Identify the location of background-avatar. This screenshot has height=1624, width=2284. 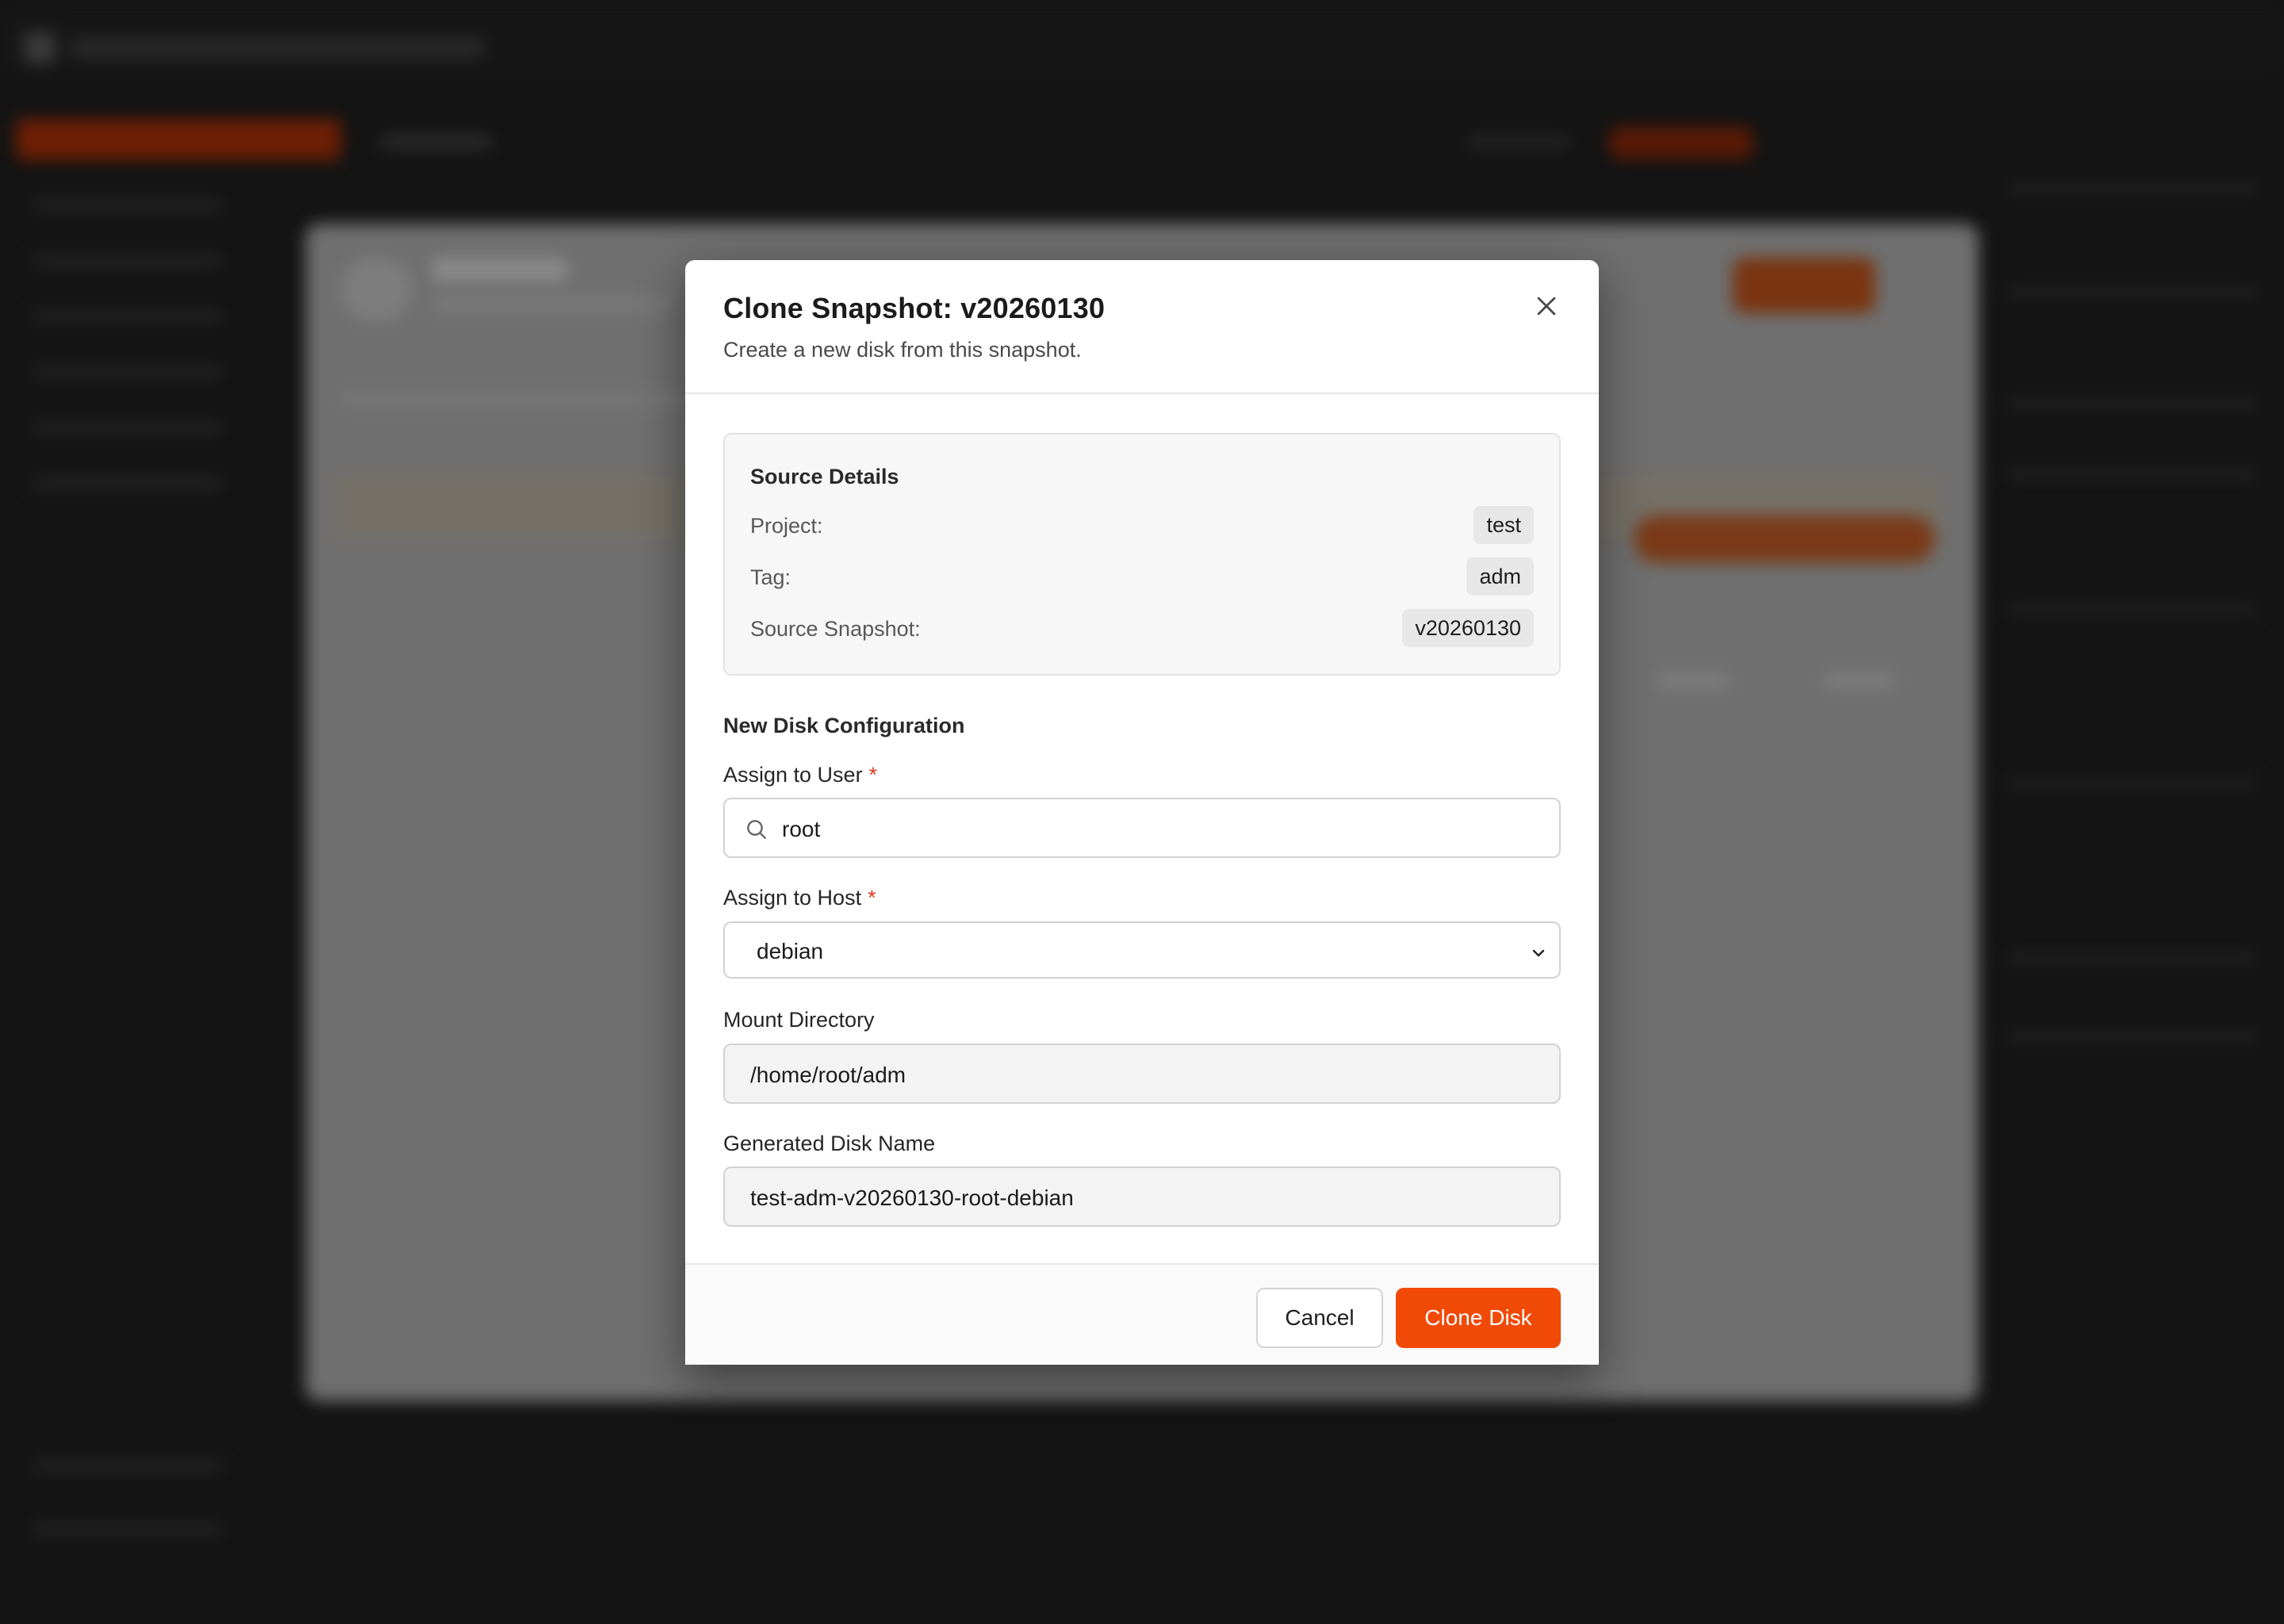
(376, 289).